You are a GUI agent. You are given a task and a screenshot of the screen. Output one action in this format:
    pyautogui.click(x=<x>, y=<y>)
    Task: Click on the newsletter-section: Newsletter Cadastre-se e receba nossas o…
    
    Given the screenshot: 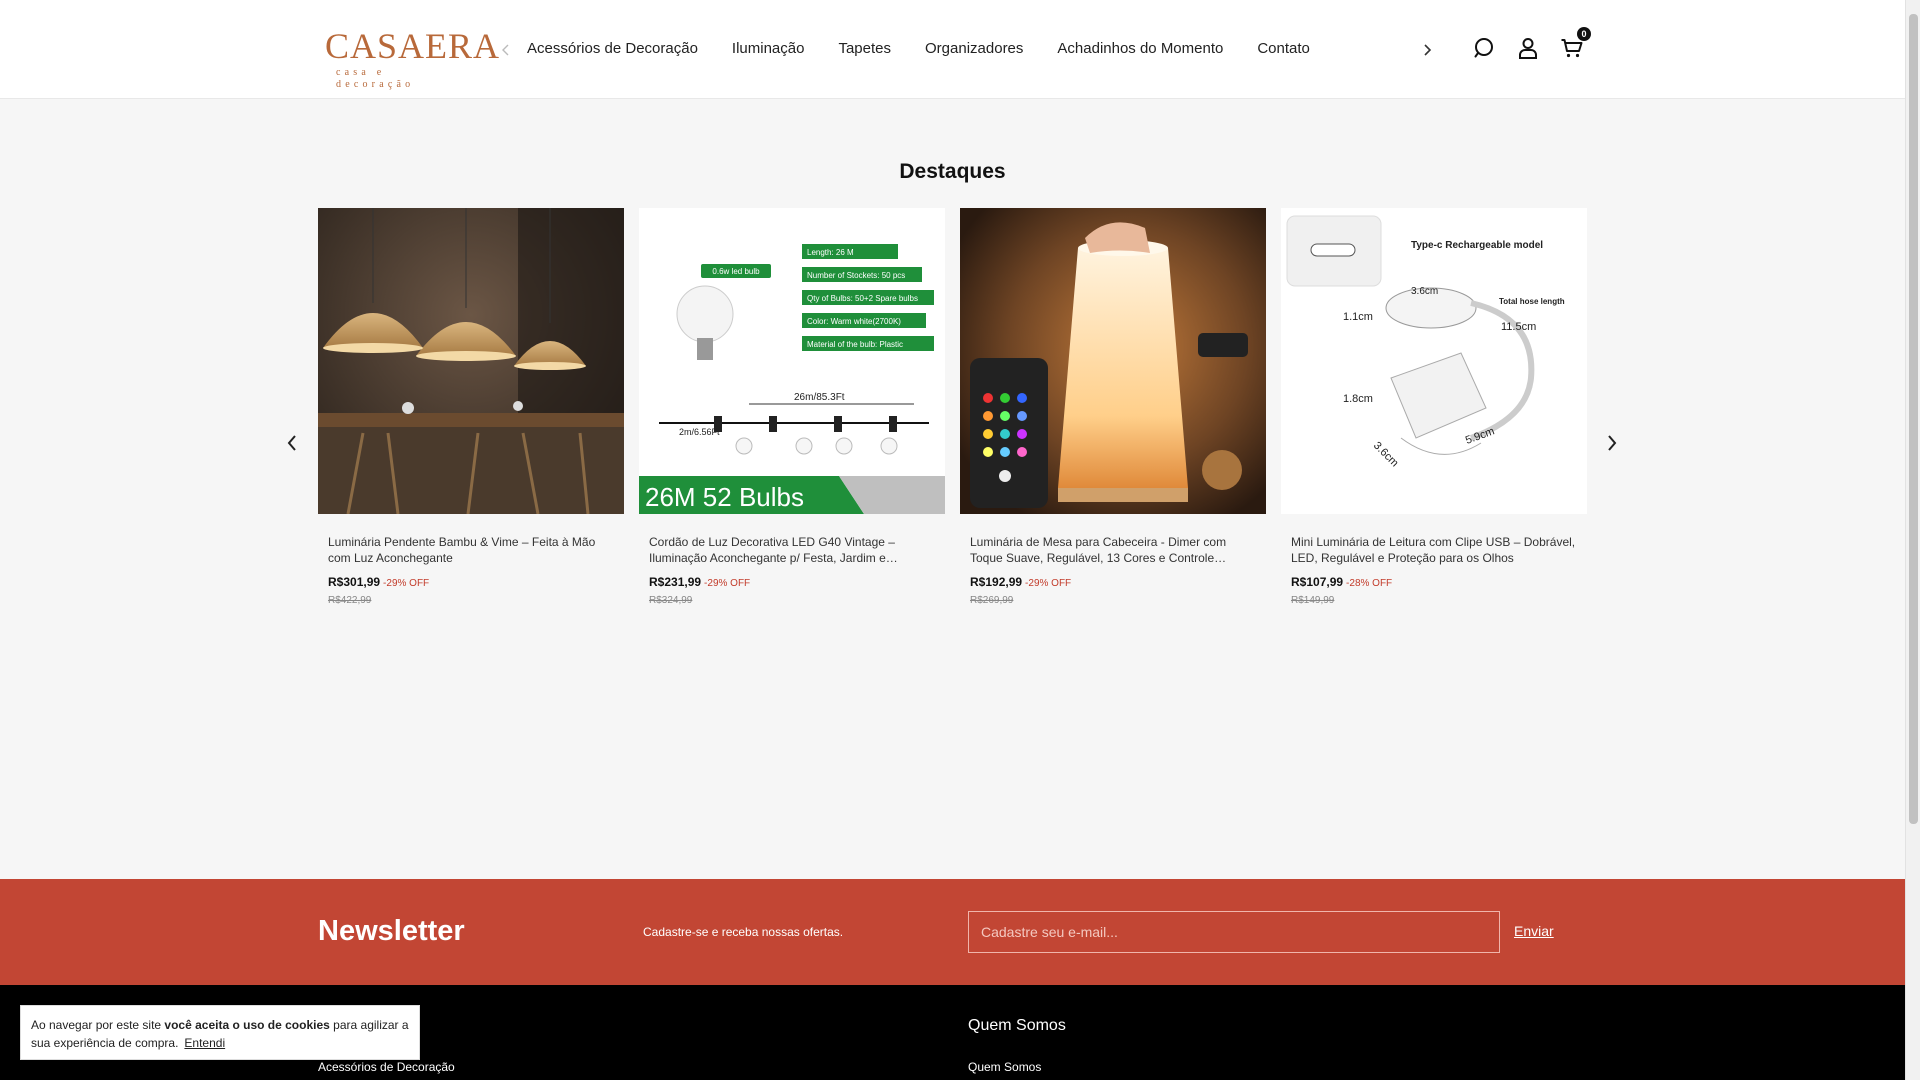 What is the action you would take?
    pyautogui.click(x=952, y=932)
    